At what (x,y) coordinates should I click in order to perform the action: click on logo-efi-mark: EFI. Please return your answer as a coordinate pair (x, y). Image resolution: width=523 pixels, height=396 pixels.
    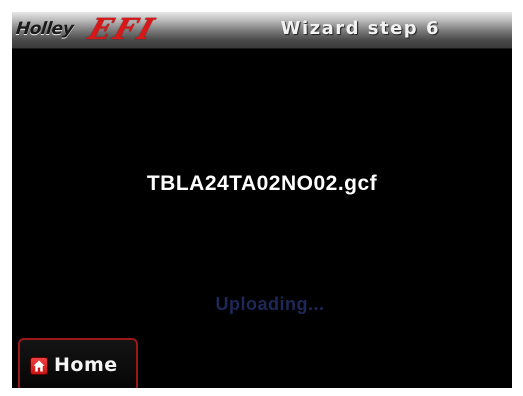
    Looking at the image, I should click on (122, 29).